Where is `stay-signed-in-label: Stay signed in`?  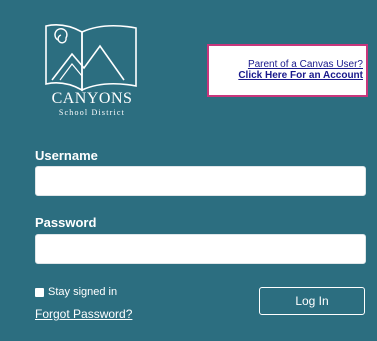 stay-signed-in-label: Stay signed in is located at coordinates (83, 292).